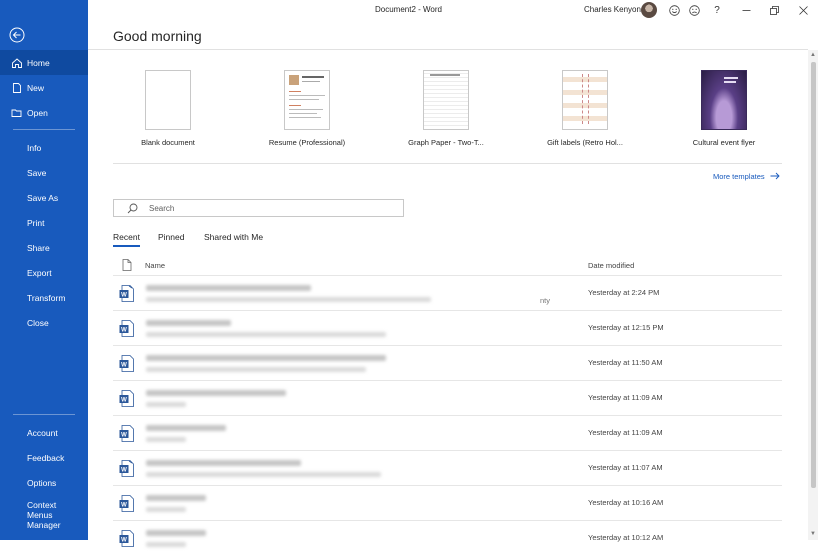 The height and width of the screenshot is (556, 818). Describe the element at coordinates (674, 10) in the screenshot. I see `smile-feedback-icon` at that location.